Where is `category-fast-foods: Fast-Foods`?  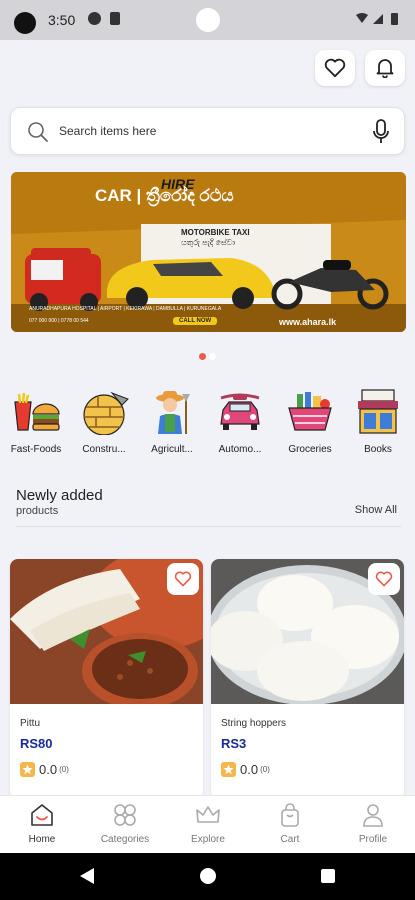 category-fast-foods: Fast-Foods is located at coordinates (36, 420).